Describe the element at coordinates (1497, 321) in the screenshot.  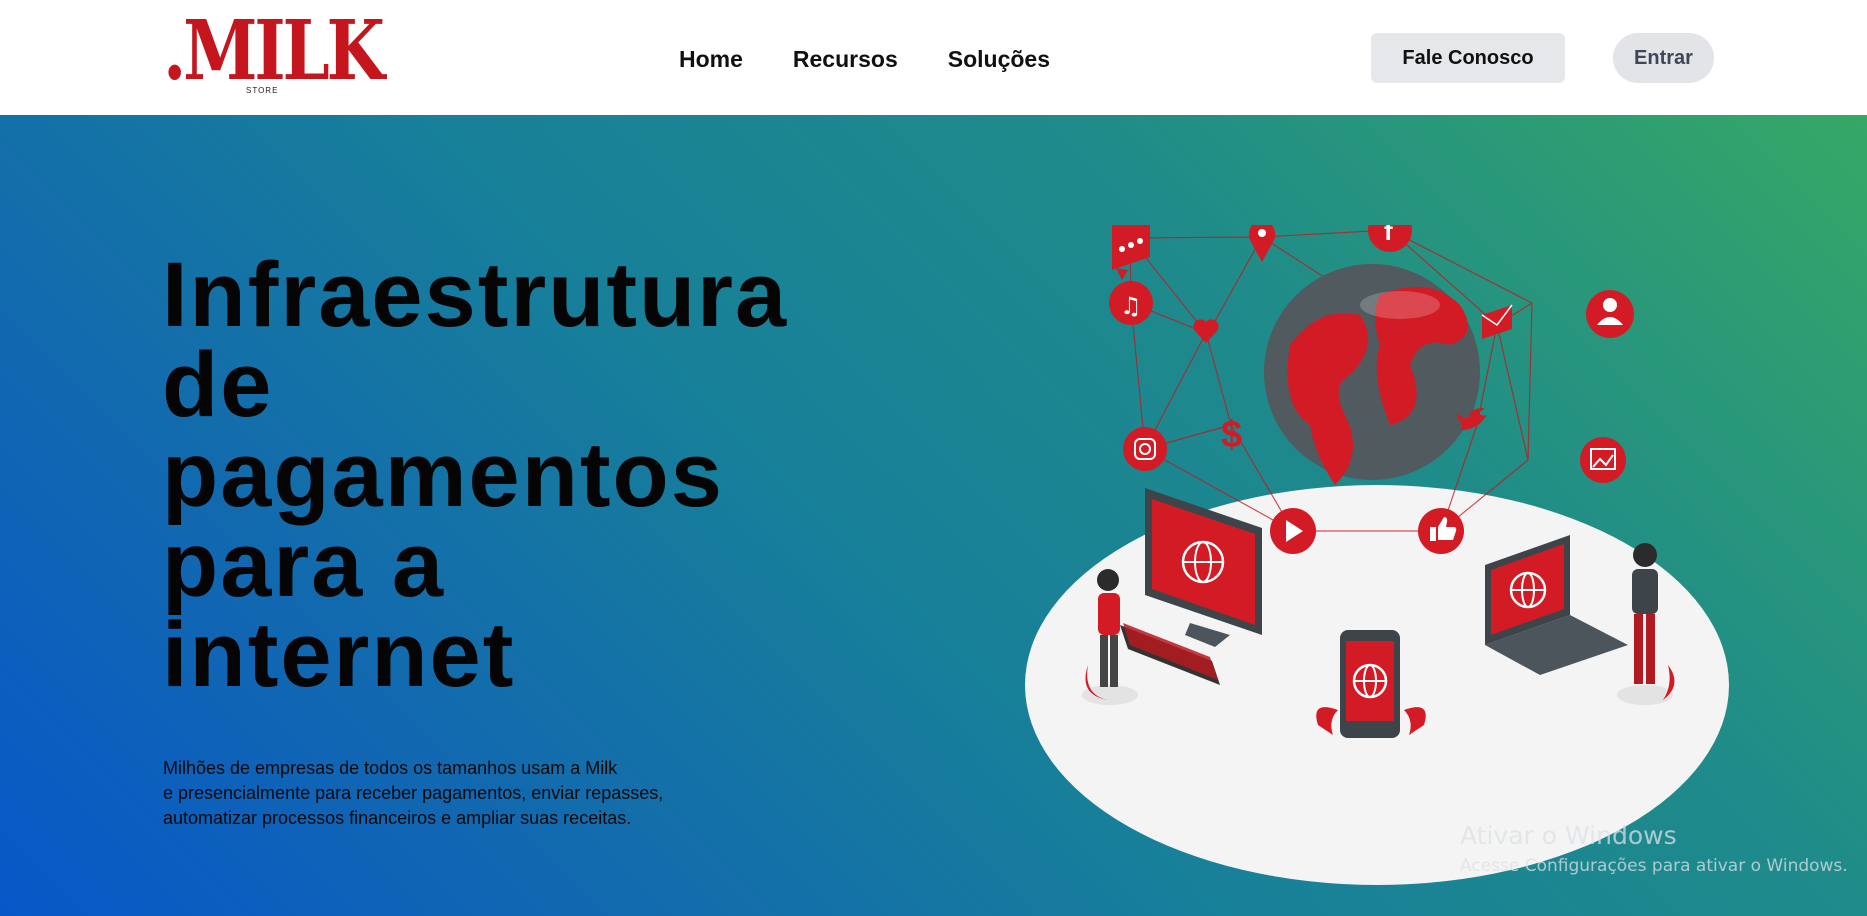
I see `mail-icon` at that location.